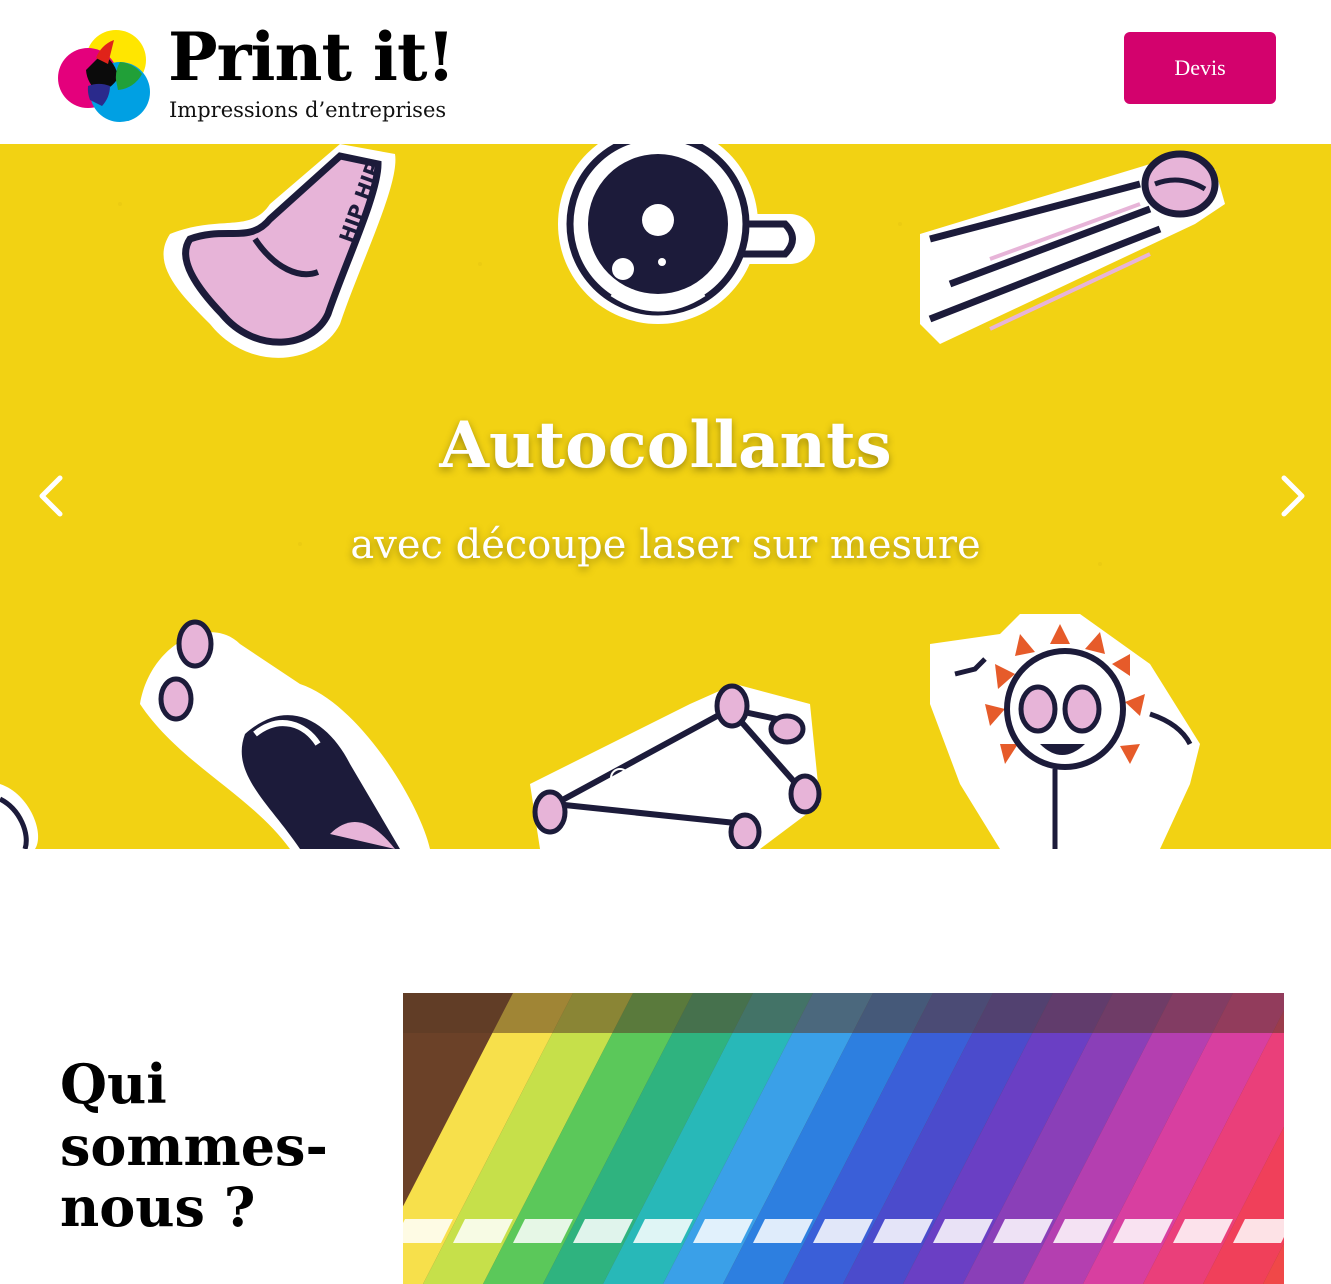  I want to click on carousel-prev-button, so click(51, 496).